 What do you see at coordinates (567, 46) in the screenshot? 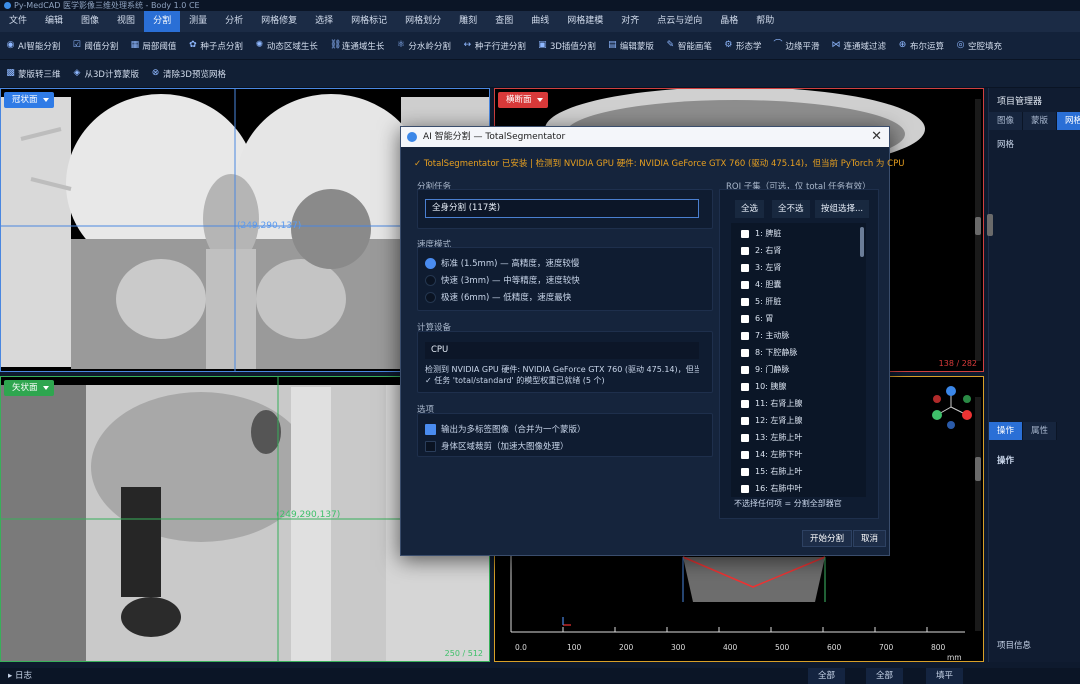
I see `toolbar1-button-8: ▣ 3D插值分割` at bounding box center [567, 46].